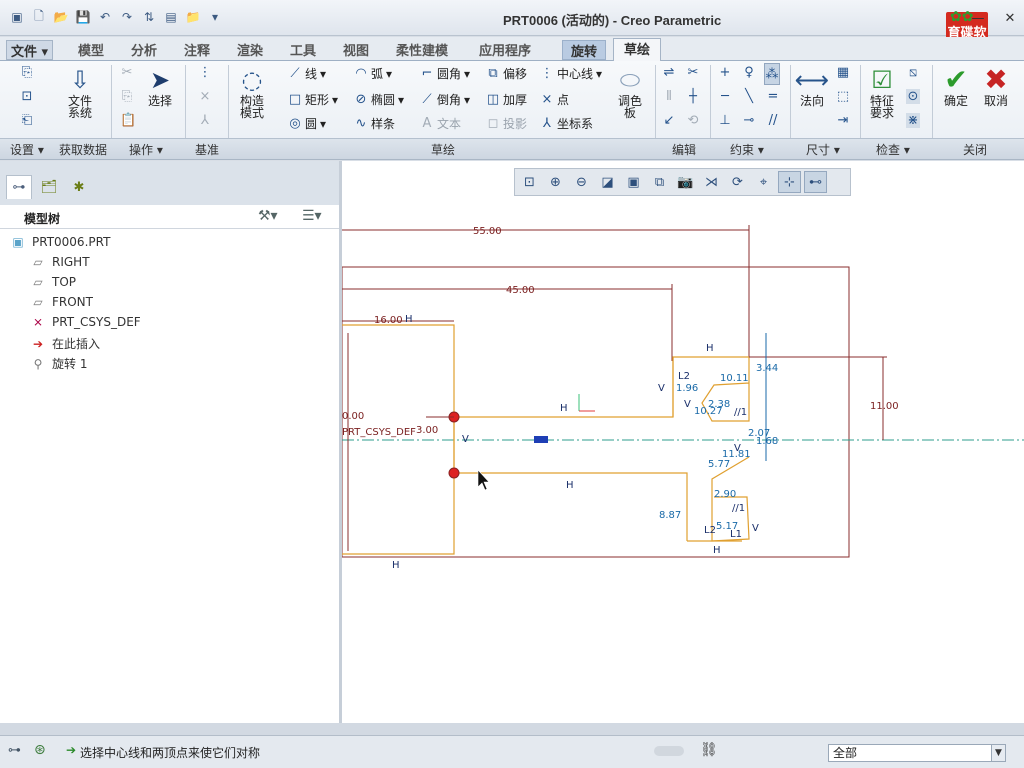 This screenshot has height=768, width=1024. Describe the element at coordinates (882, 92) in the screenshot. I see `feature-requirements-button: ☑ 特征要求` at that location.